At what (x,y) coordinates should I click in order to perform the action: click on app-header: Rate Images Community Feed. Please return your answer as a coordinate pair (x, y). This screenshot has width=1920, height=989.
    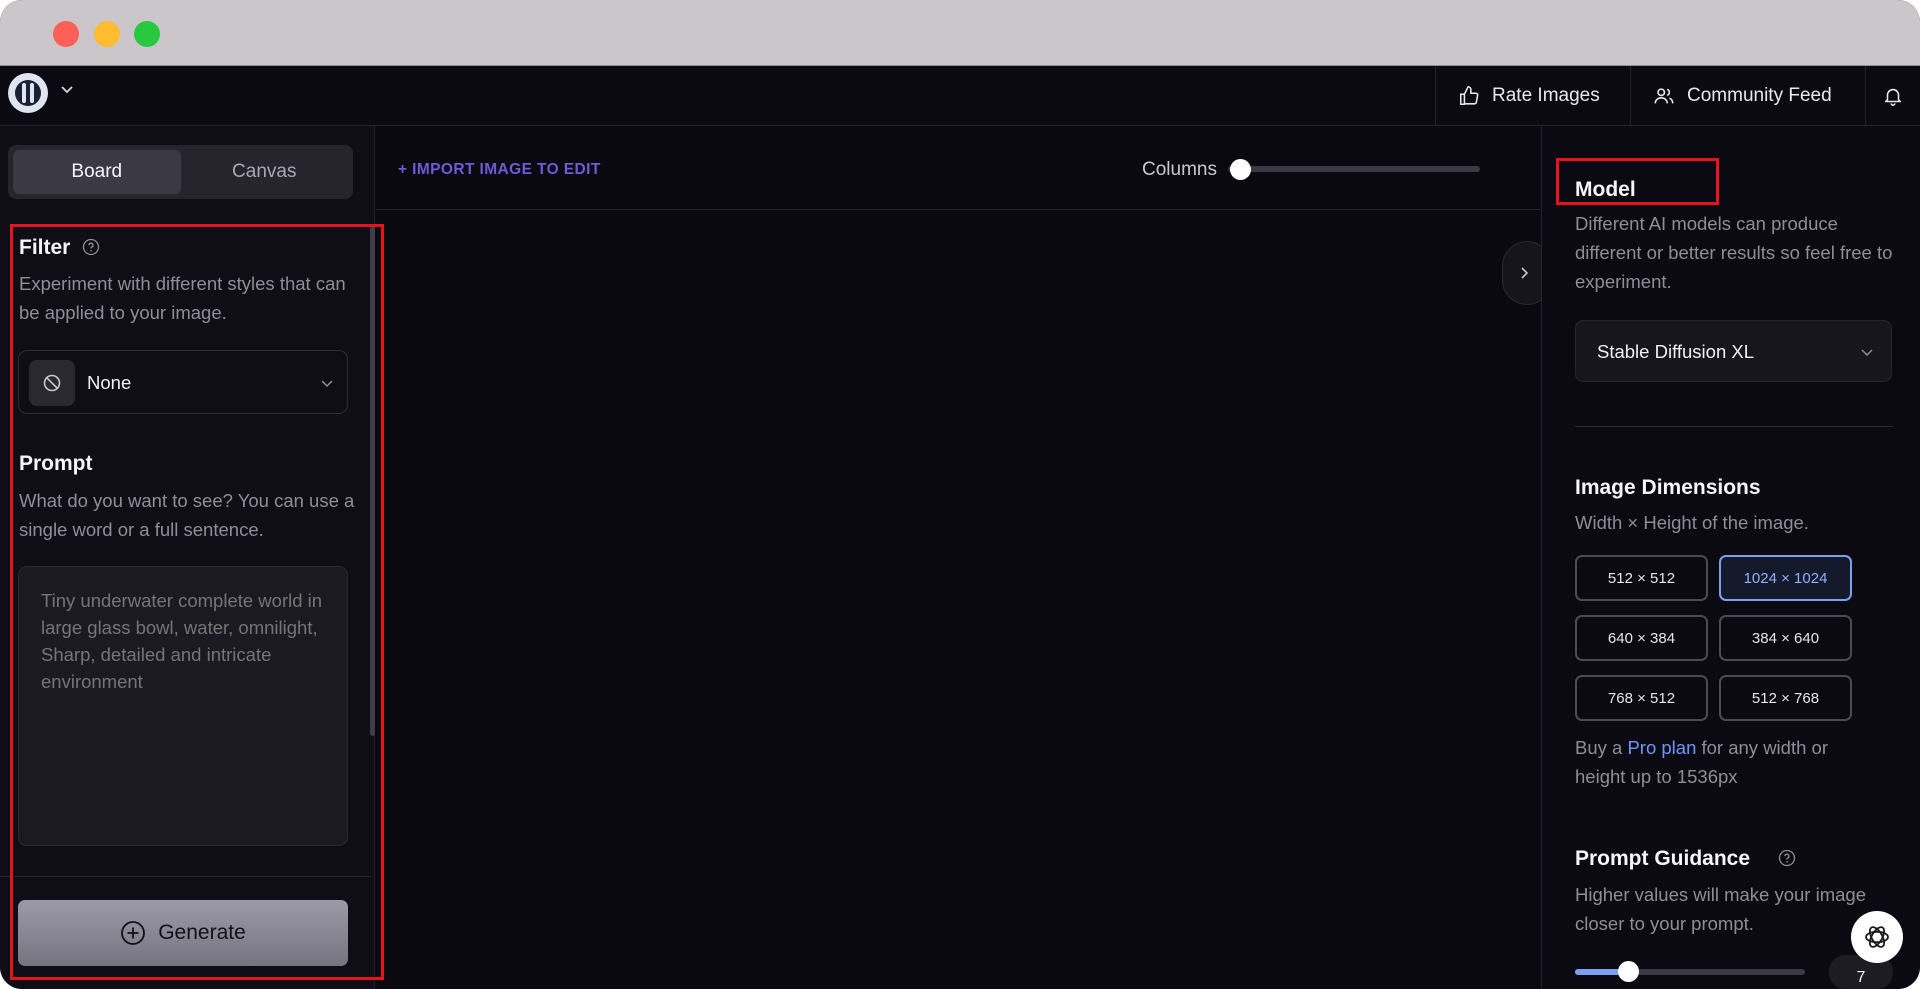
    Looking at the image, I should click on (960, 96).